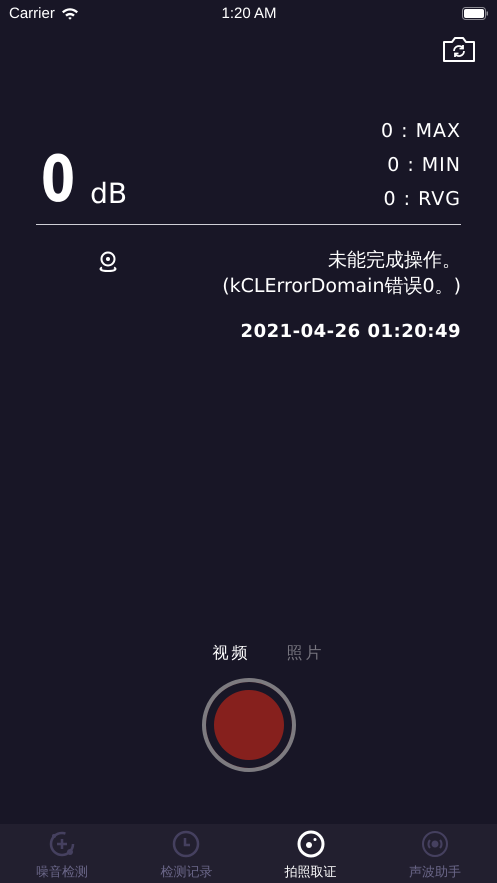  I want to click on decibel-value: 0, so click(58, 180).